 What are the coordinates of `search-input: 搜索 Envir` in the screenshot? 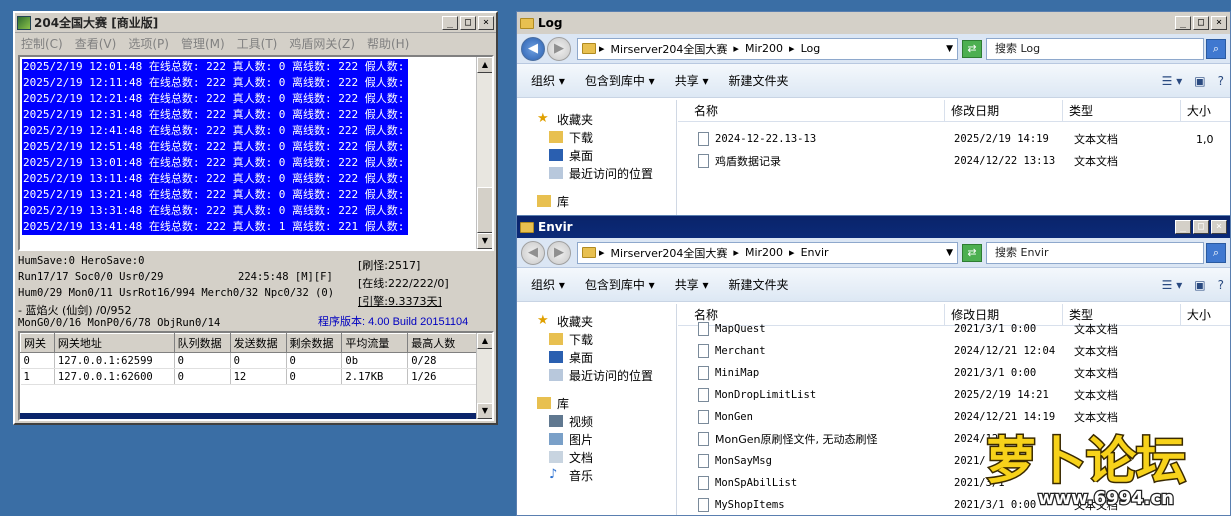 It's located at (1095, 252).